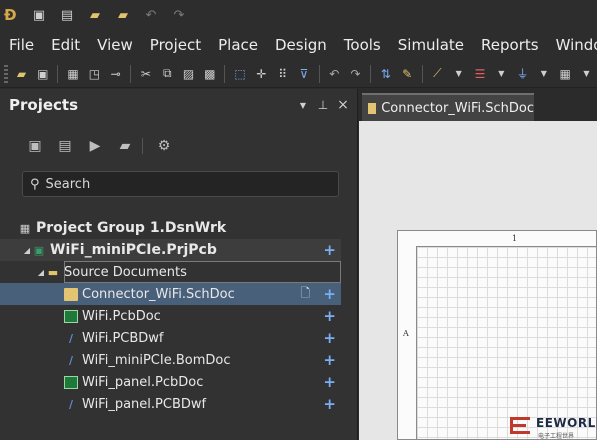 This screenshot has width=597, height=440. What do you see at coordinates (430, 45) in the screenshot?
I see `menu-simulate: Simulate` at bounding box center [430, 45].